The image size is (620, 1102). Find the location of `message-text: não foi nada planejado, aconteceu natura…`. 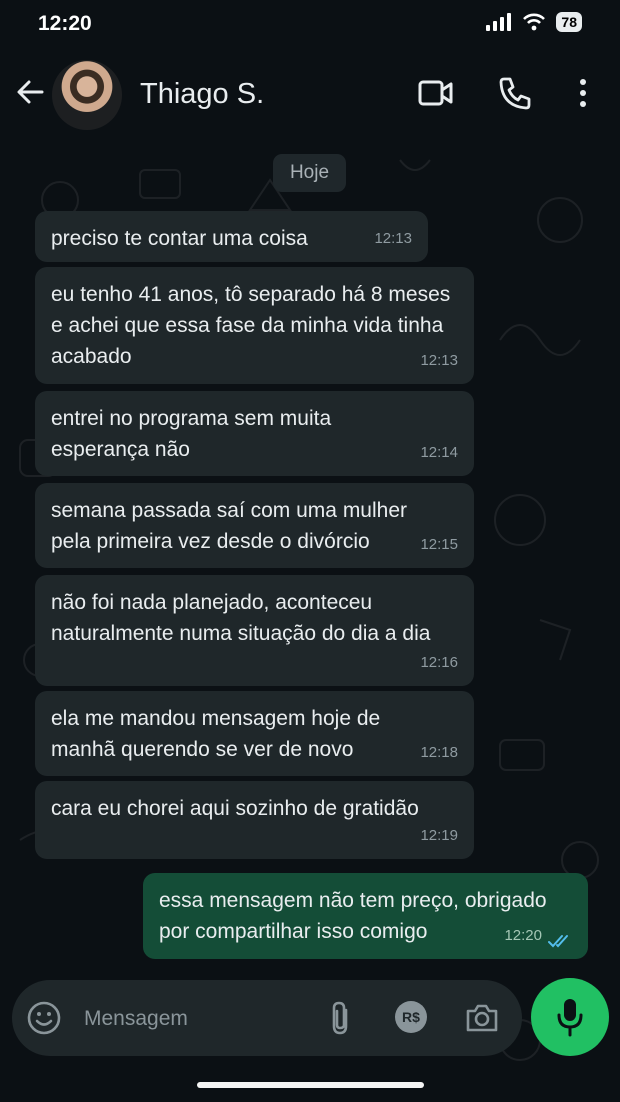

message-text: não foi nada planejado, aconteceu natura… is located at coordinates (241, 618).